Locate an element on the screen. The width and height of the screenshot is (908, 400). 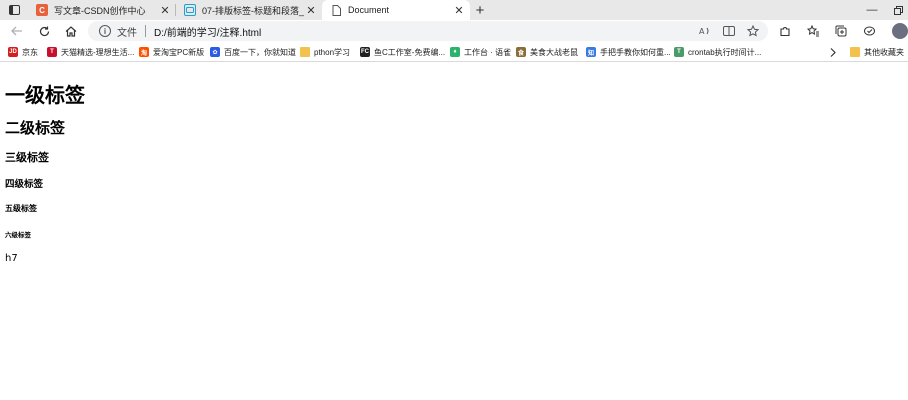
bookmark-label: 爱淘宝PC新版 is located at coordinates (179, 52).